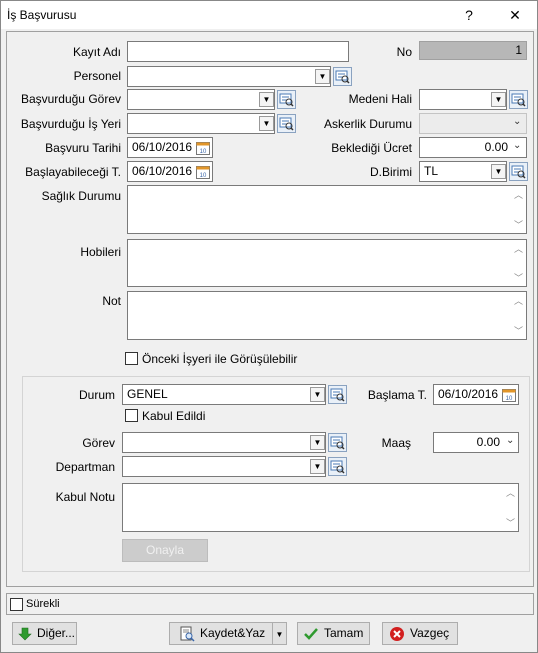 This screenshot has height=653, width=538. What do you see at coordinates (131, 415) in the screenshot?
I see `kabul-edildi-checkbox` at bounding box center [131, 415].